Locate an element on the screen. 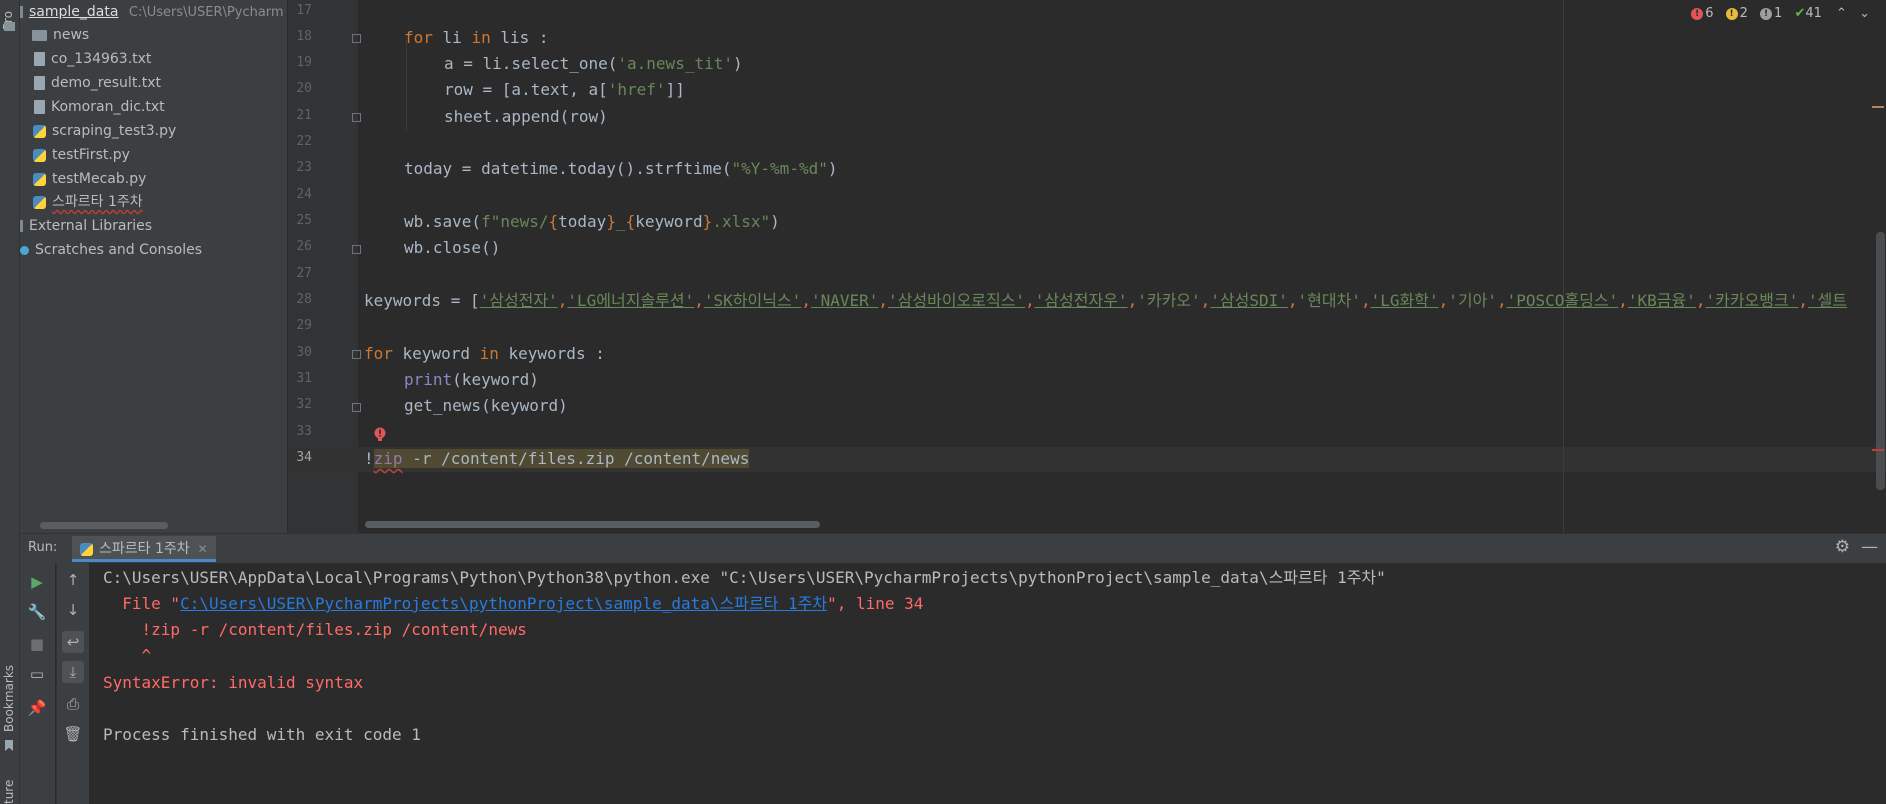  line-number: 33 is located at coordinates (304, 431).